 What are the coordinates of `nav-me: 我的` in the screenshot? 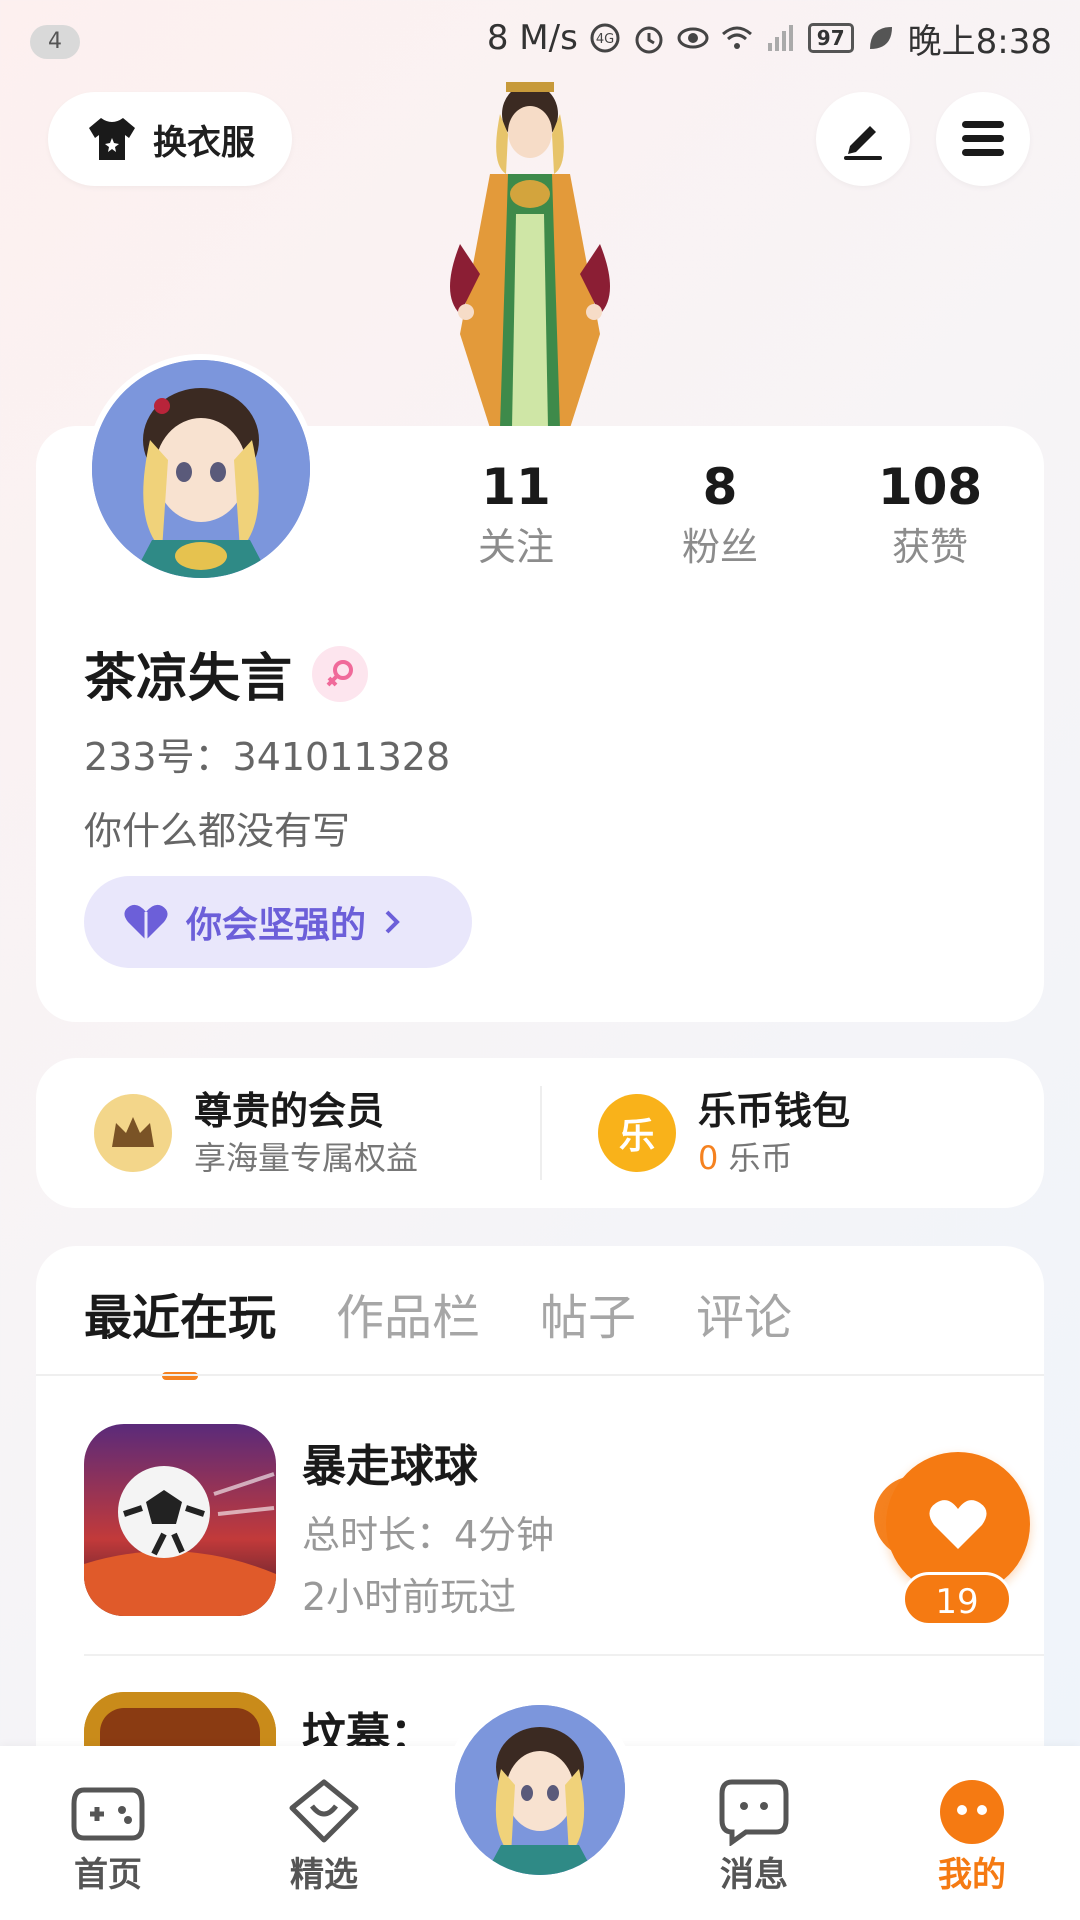 It's located at (972, 1838).